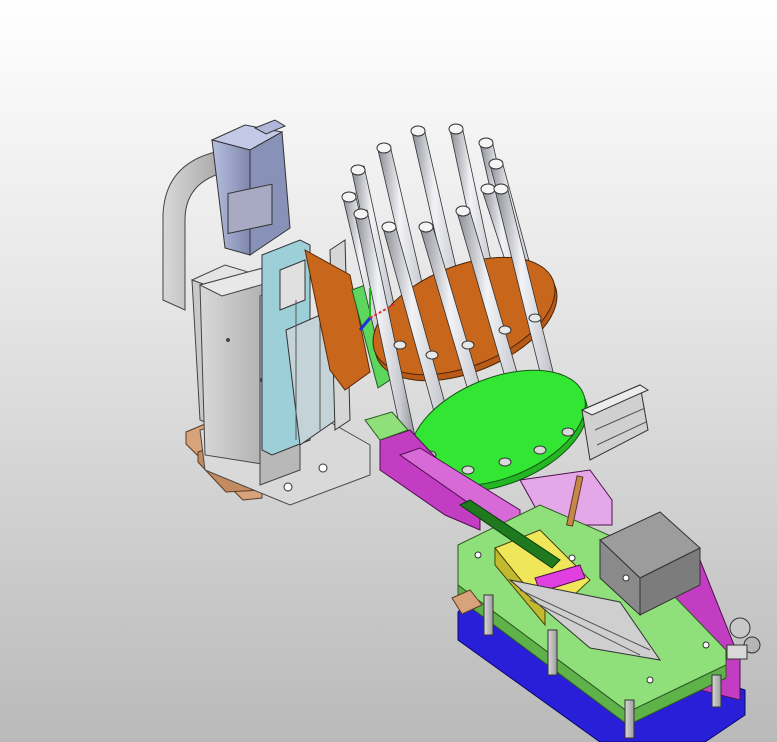 This screenshot has height=742, width=777. I want to click on side-pneumatic-cylinder, so click(615, 422).